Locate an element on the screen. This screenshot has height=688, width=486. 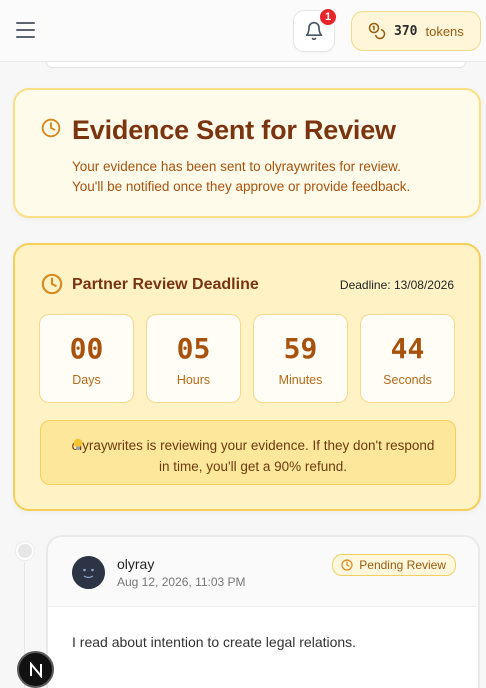
floating-n-badge-button is located at coordinates (35, 669).